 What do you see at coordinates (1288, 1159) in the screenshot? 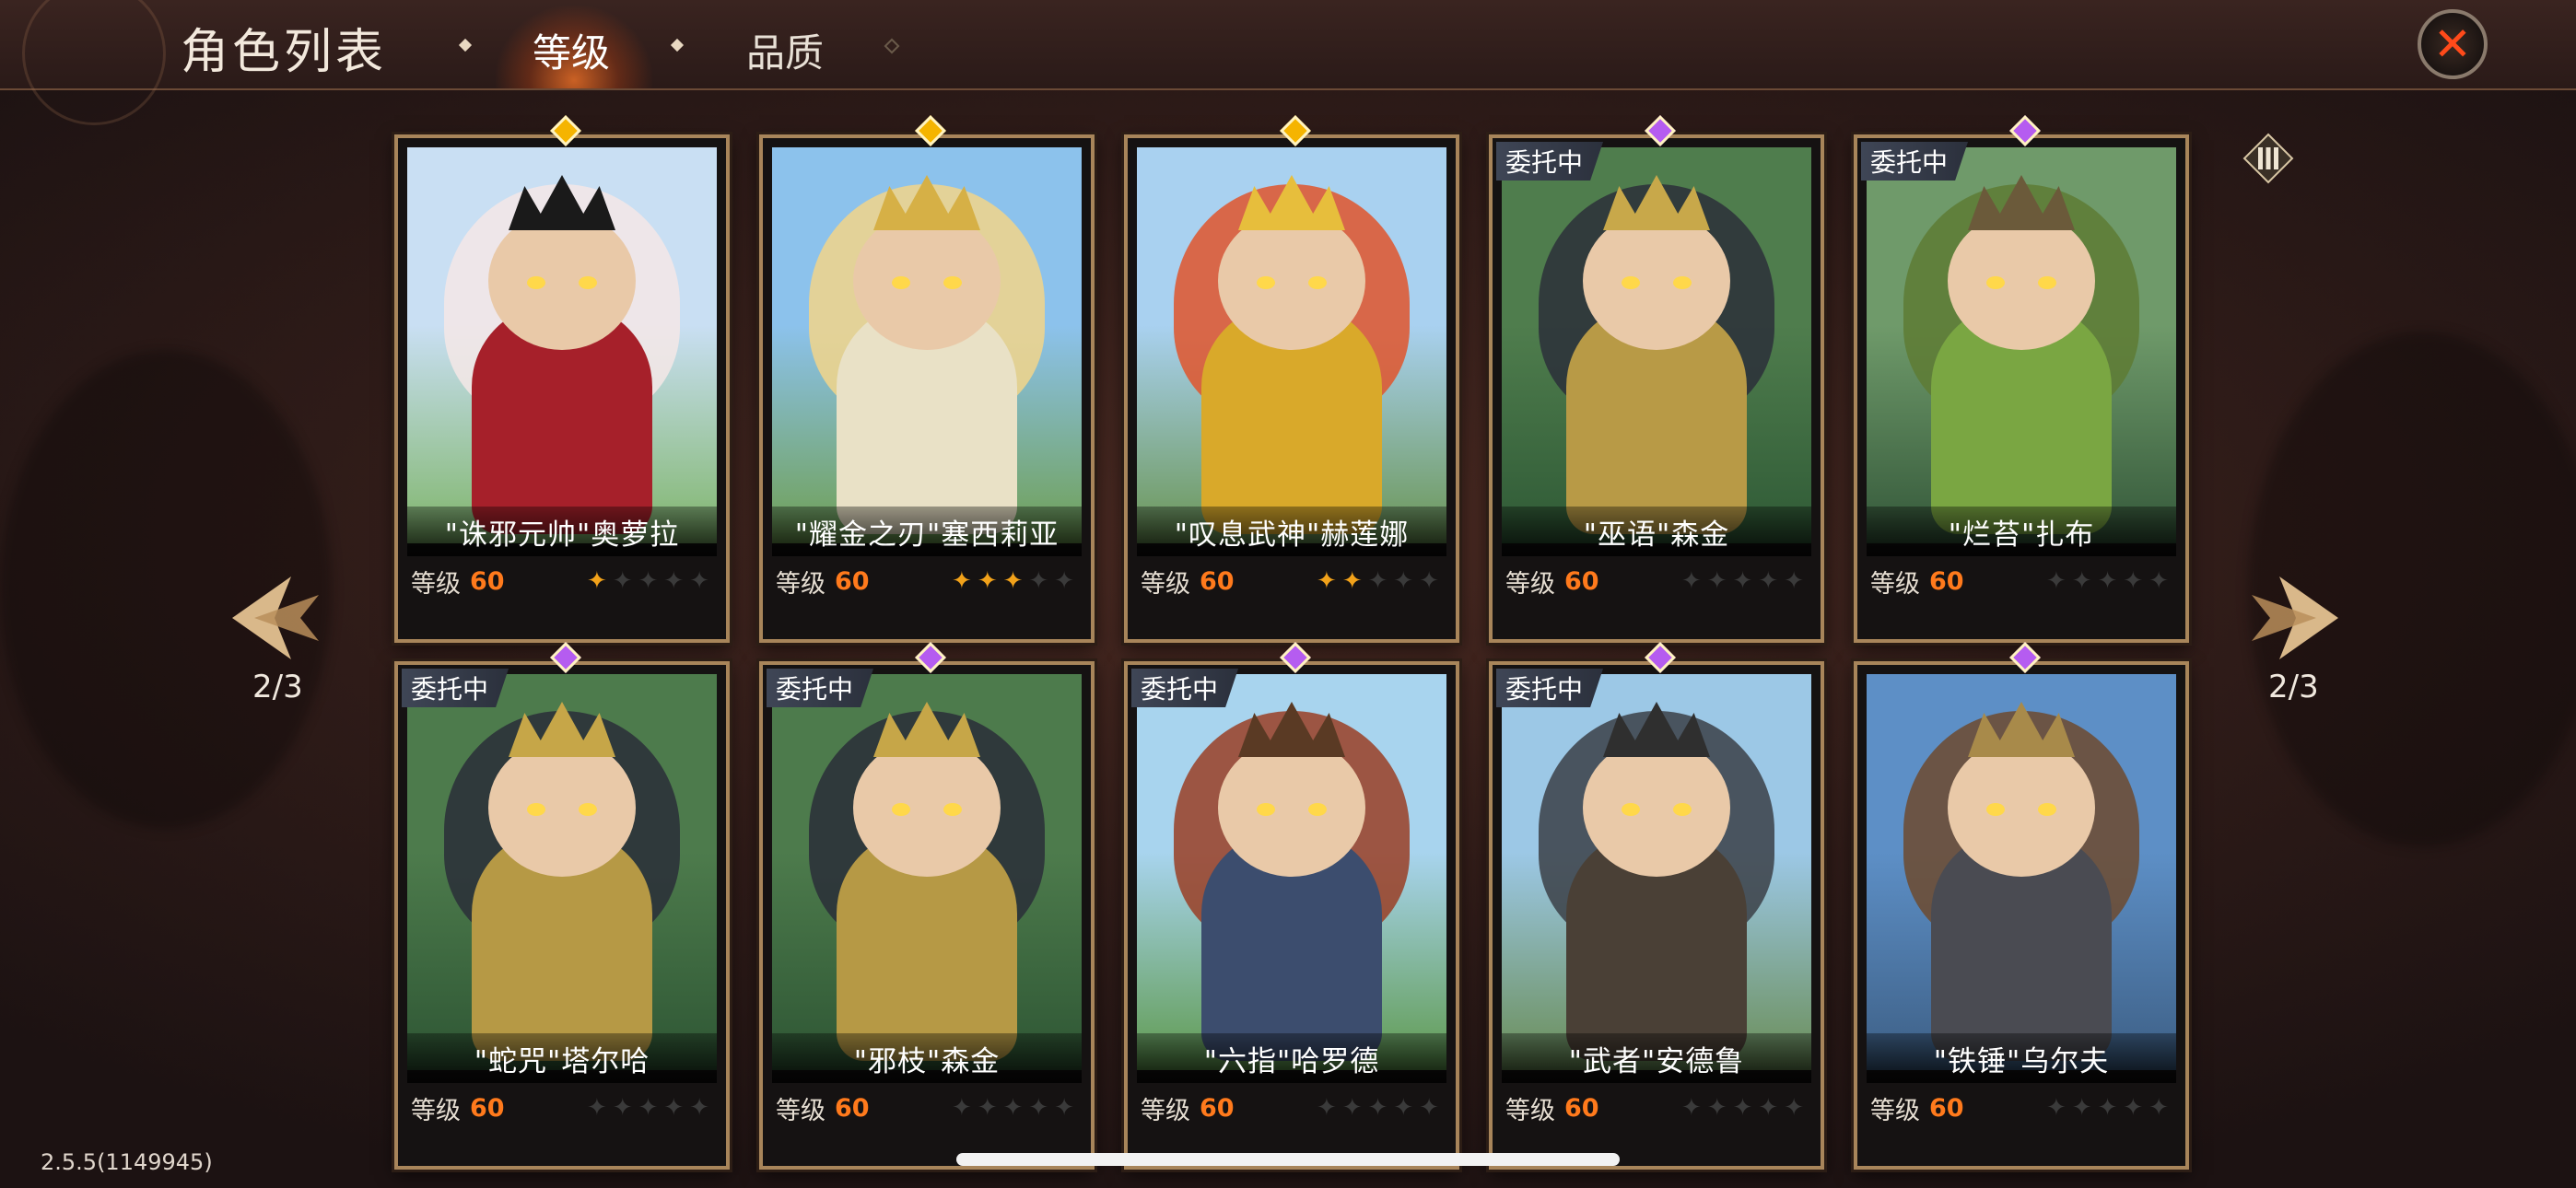
I see `home-indicator` at bounding box center [1288, 1159].